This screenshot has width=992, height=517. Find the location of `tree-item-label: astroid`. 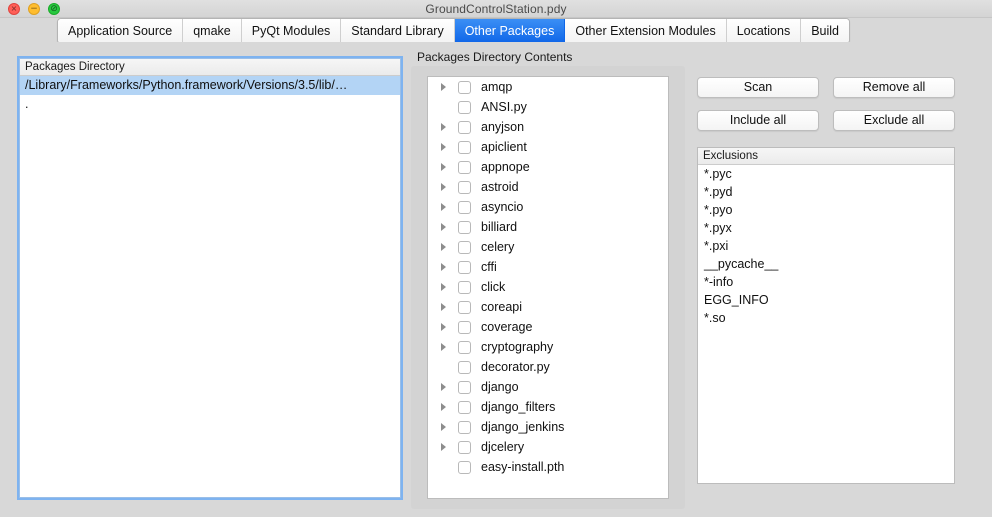

tree-item-label: astroid is located at coordinates (500, 187).